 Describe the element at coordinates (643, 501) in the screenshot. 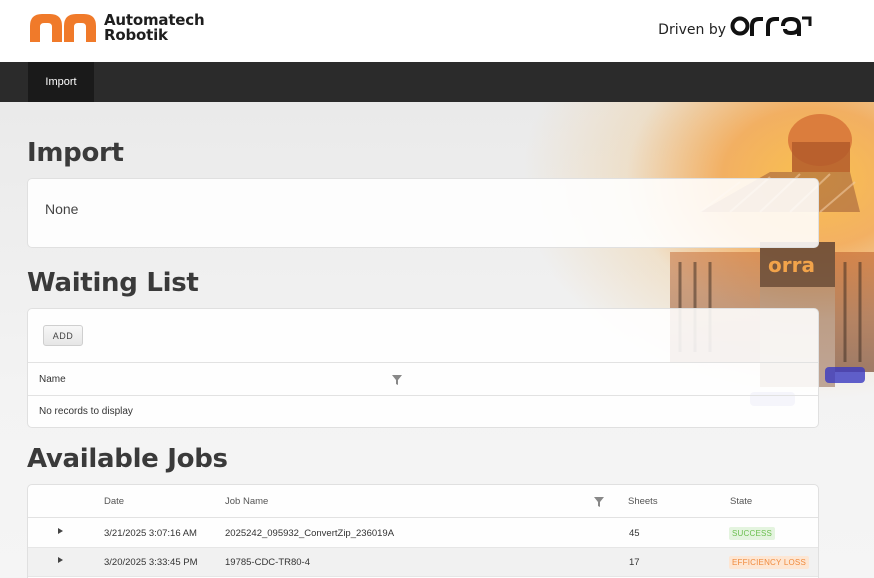

I see `column-header-sheets: Sheets` at that location.